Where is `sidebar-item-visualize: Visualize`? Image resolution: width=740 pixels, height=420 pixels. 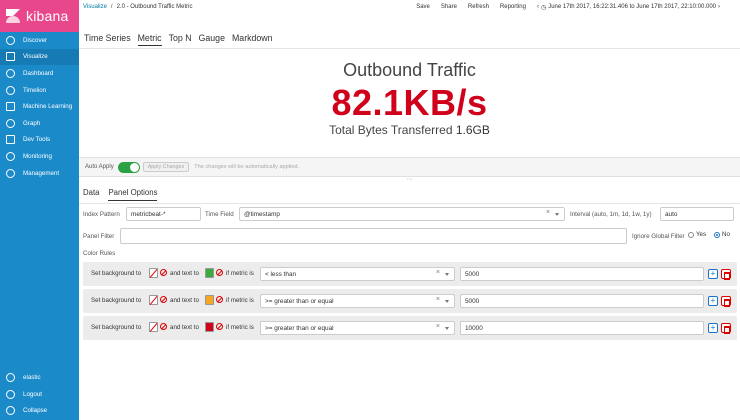
sidebar-item-visualize: Visualize is located at coordinates (39, 57).